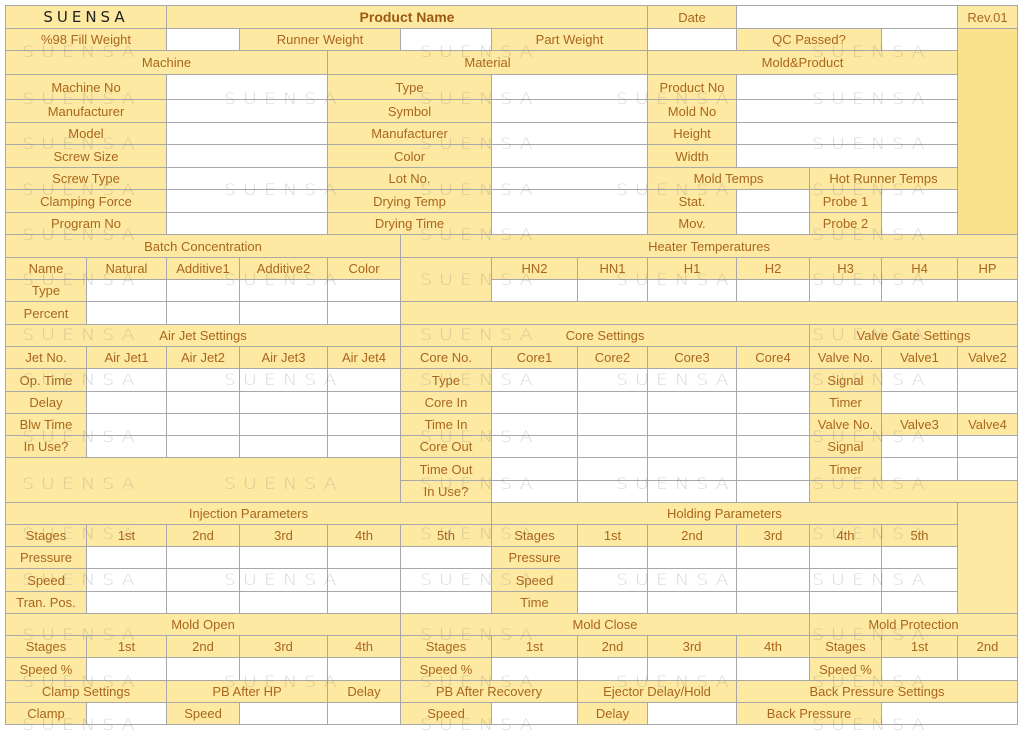  What do you see at coordinates (283, 713) in the screenshot?
I see `pb-after-hp-speed-input` at bounding box center [283, 713].